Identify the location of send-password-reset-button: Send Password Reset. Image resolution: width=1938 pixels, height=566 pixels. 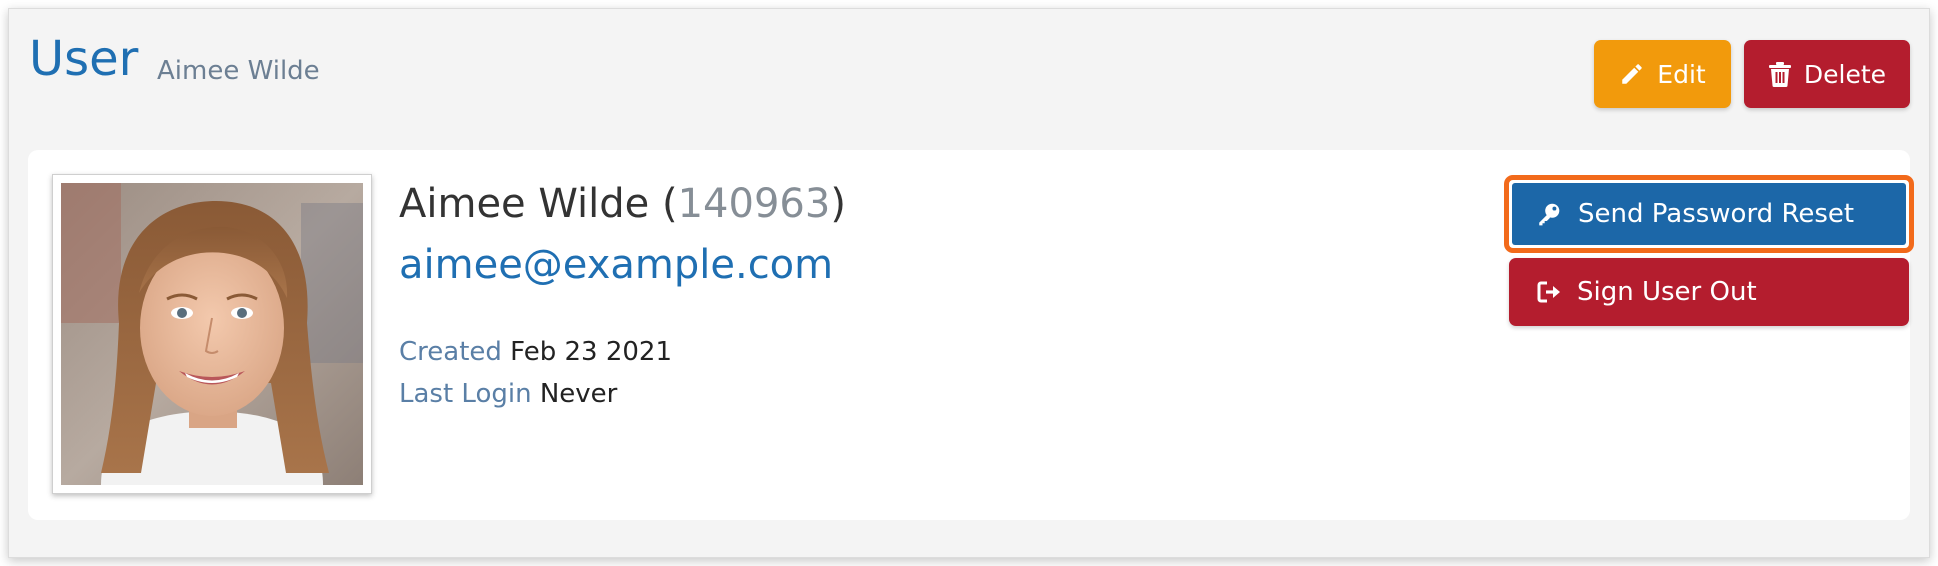
(1709, 214).